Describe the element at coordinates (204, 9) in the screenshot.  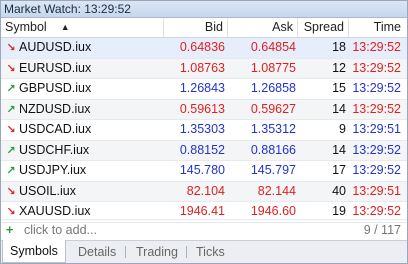
I see `window-title: Market Watch: 13:29:52` at that location.